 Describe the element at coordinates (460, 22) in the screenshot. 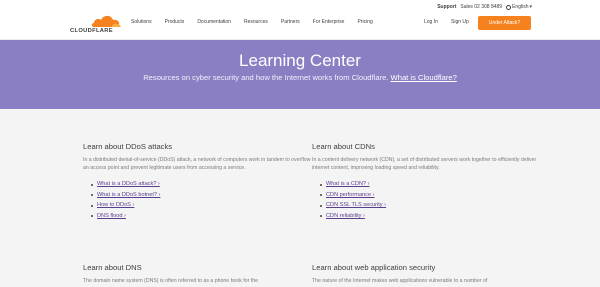

I see `signup-link: Sign Up` at that location.